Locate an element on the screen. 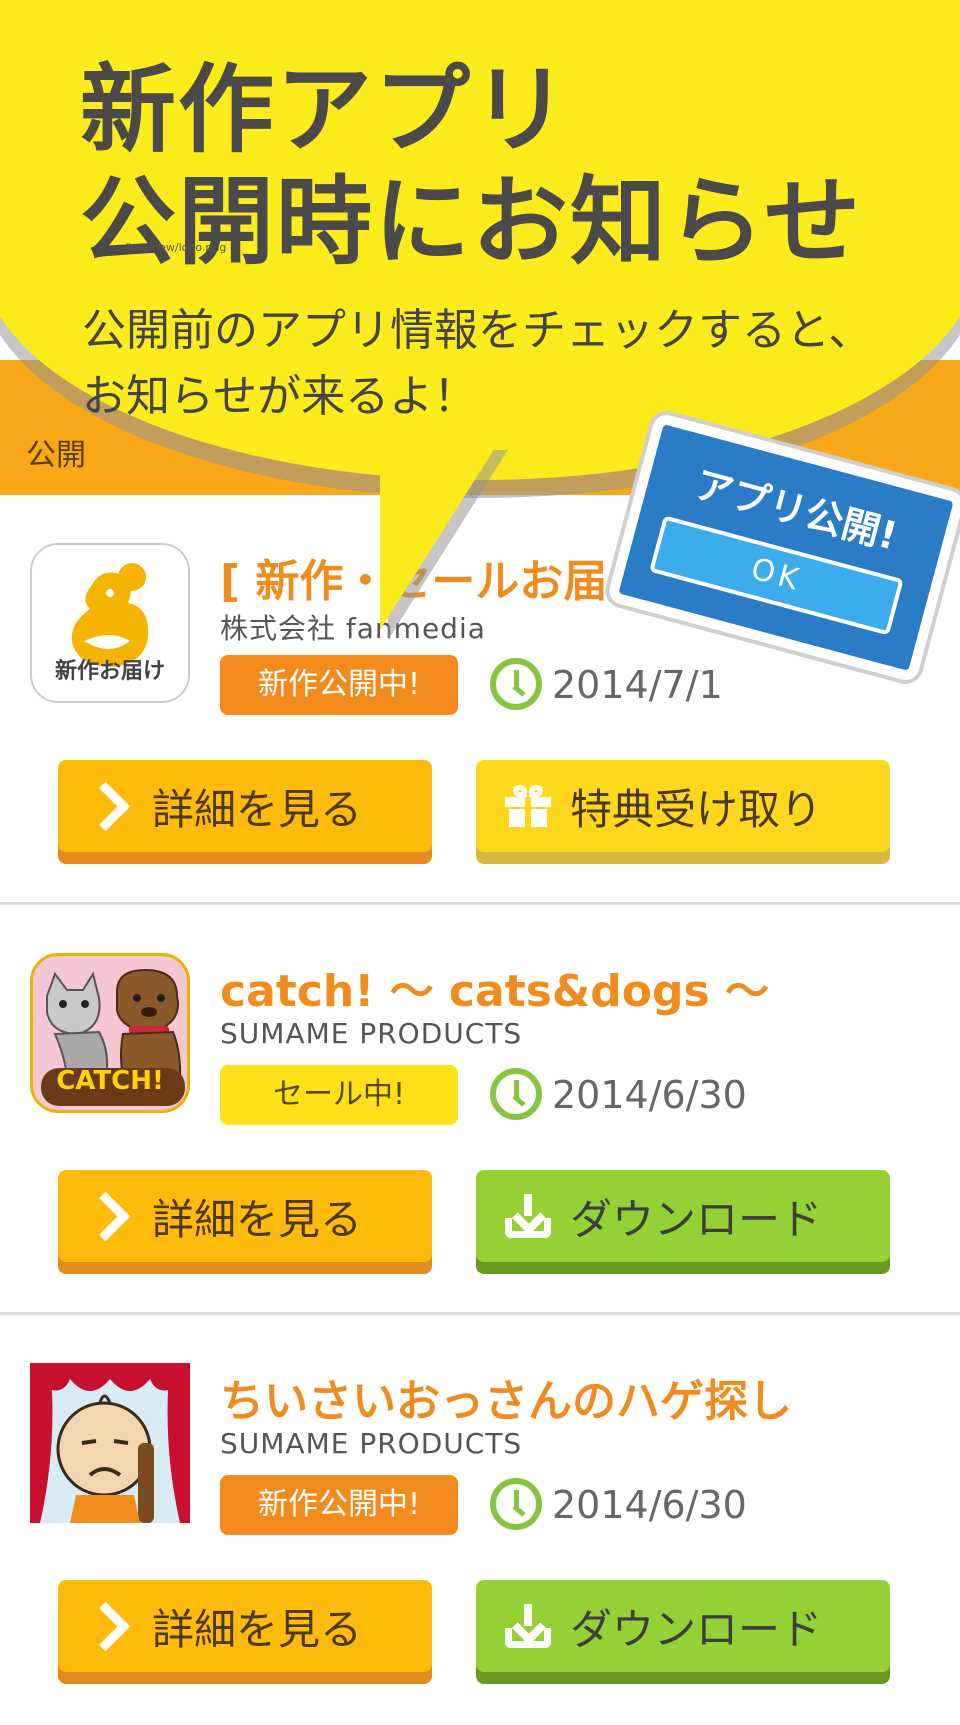 Image resolution: width=960 pixels, height=1725 pixels. popup-text-line2: お知らせが来るよ！ is located at coordinates (280, 396).